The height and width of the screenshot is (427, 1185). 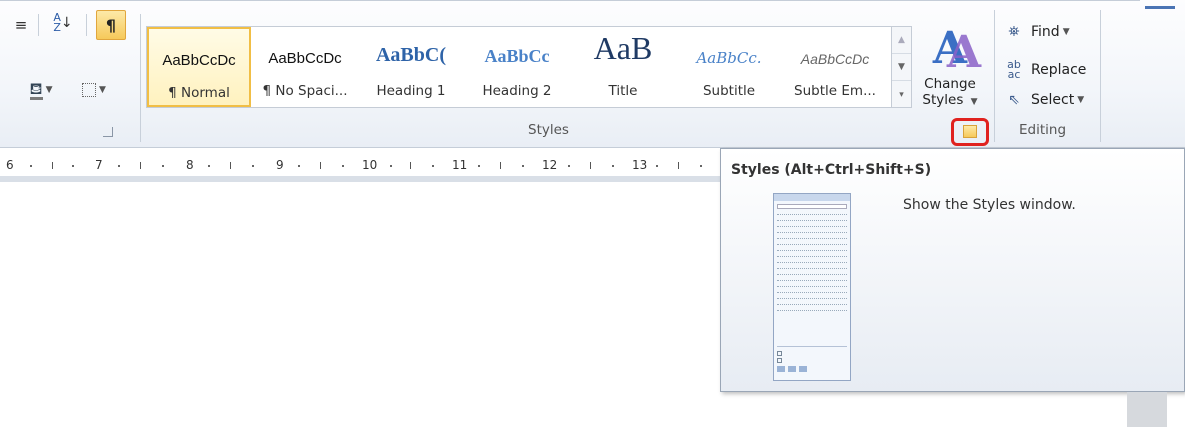 What do you see at coordinates (199, 93) in the screenshot?
I see `style-name: ¶ Normal` at bounding box center [199, 93].